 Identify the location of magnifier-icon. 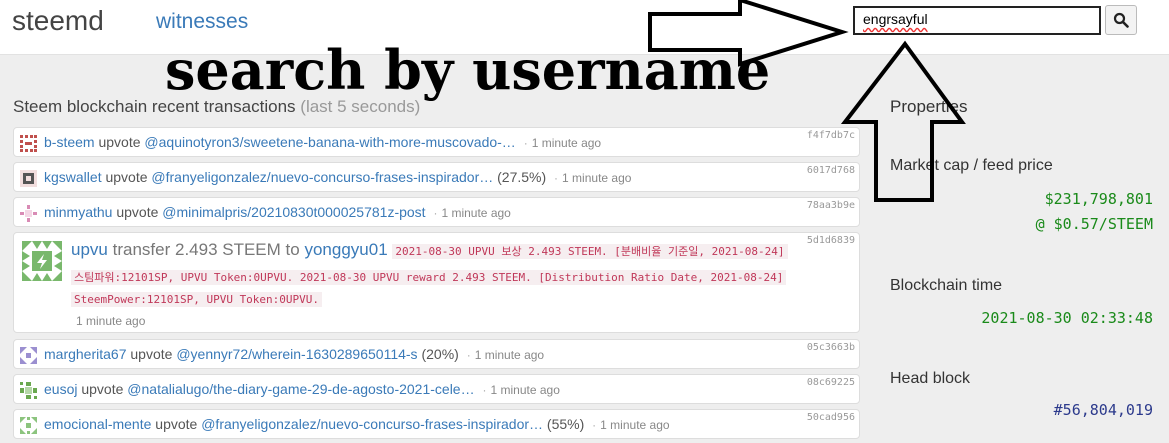
(1121, 20).